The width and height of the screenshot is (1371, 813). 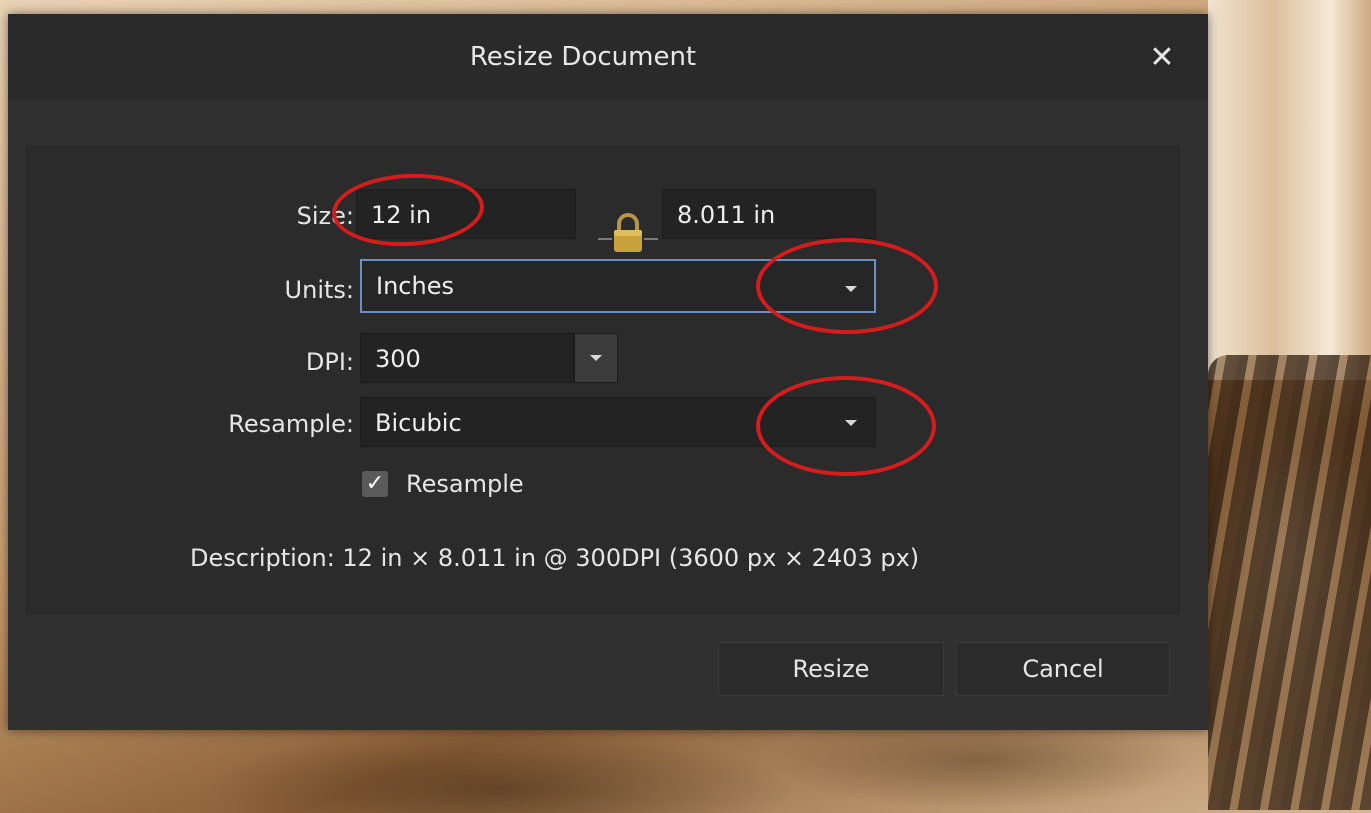 What do you see at coordinates (1162, 58) in the screenshot?
I see `close-icon: ✕` at bounding box center [1162, 58].